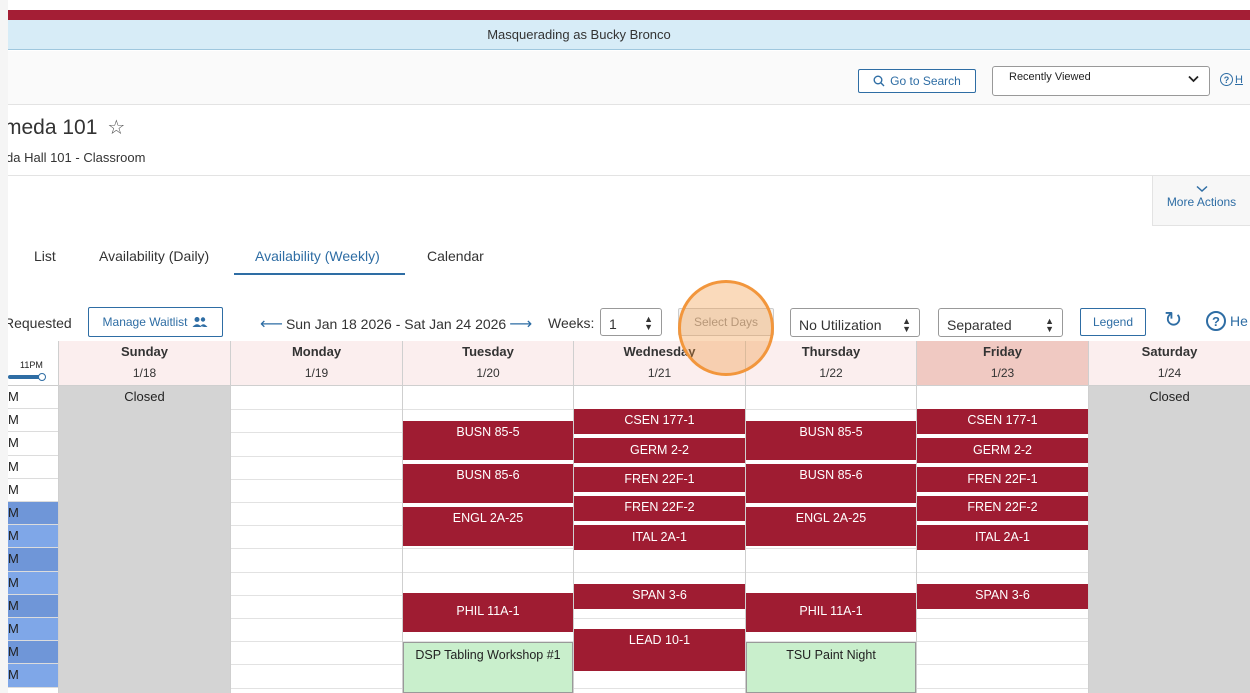 This screenshot has width=1250, height=693. Describe the element at coordinates (1201, 201) in the screenshot. I see `more-actions-button: More Actions` at that location.